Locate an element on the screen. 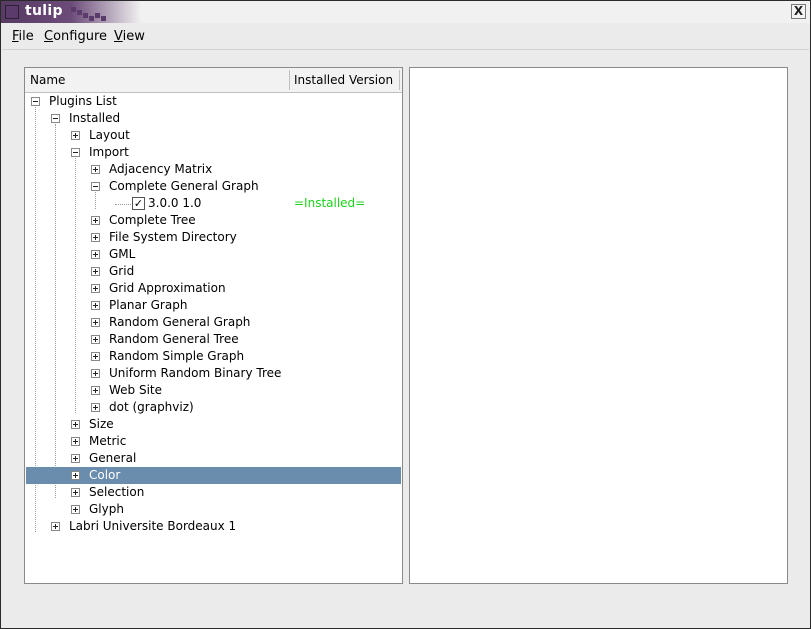  tree-row-label: Adjacency Matrix is located at coordinates (161, 169).